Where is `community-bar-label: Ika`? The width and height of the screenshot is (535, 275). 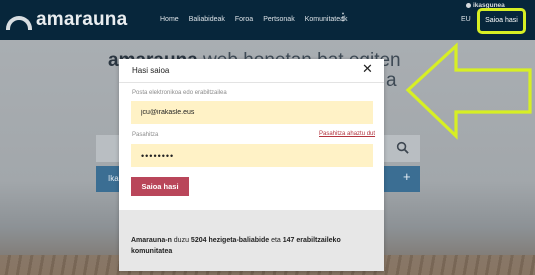
community-bar-label: Ika is located at coordinates (113, 178).